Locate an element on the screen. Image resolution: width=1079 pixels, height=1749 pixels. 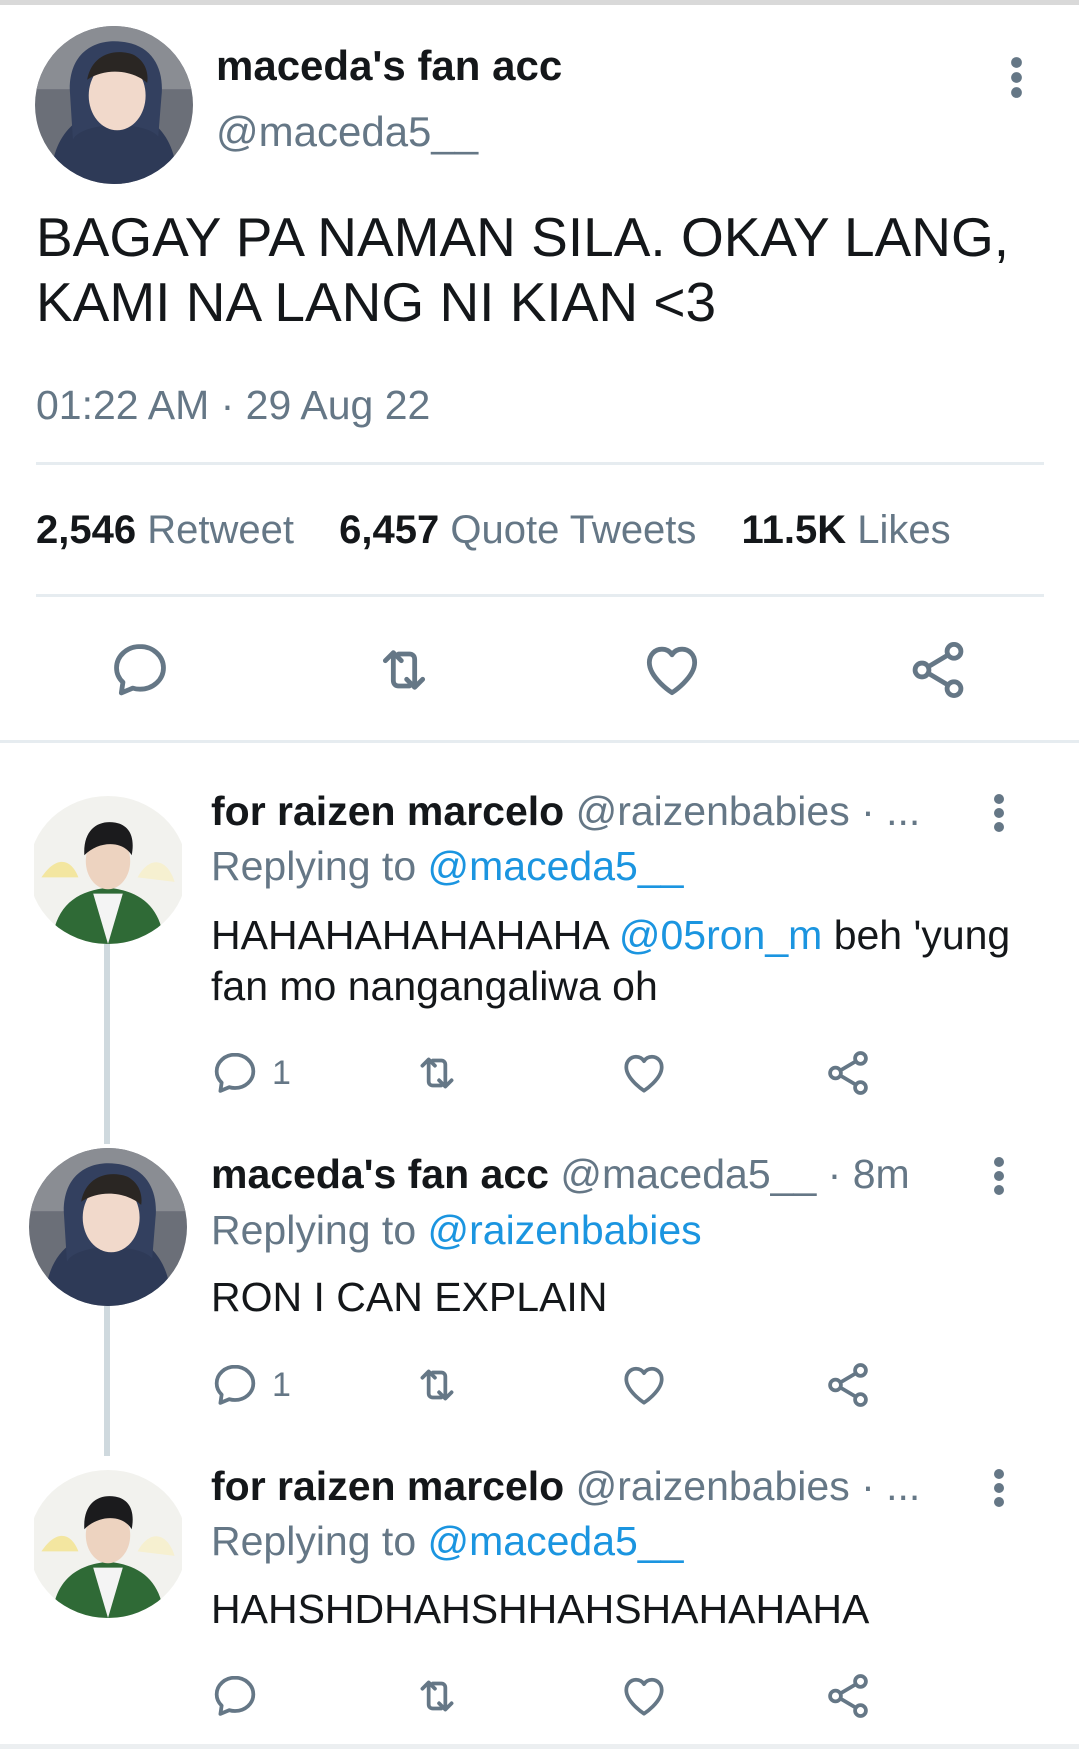
reply-text: HAHSHDHAHSHHAHSHAHAHAHA is located at coordinates (540, 1609).